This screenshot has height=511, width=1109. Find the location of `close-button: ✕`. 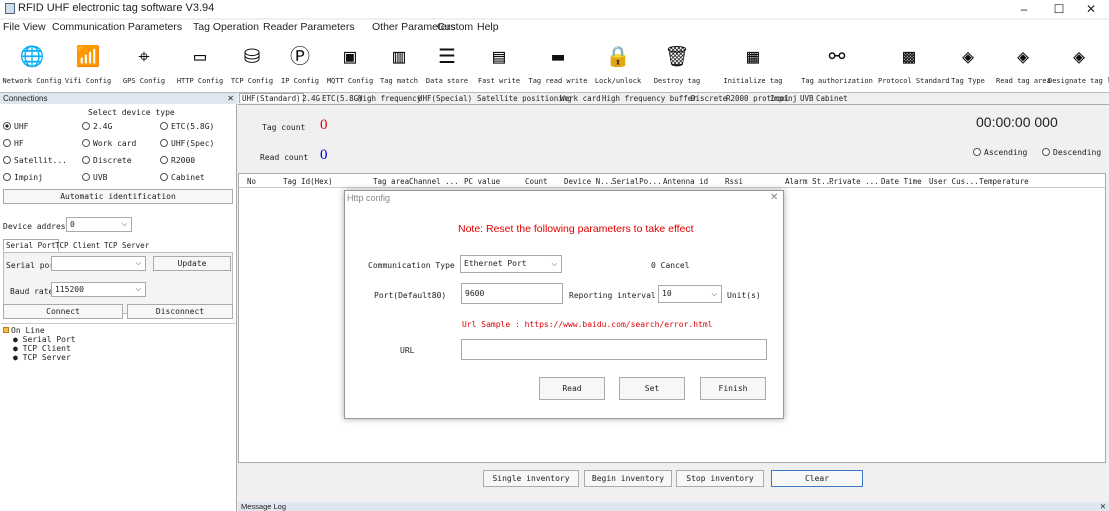

close-button: ✕ is located at coordinates (1091, 9).